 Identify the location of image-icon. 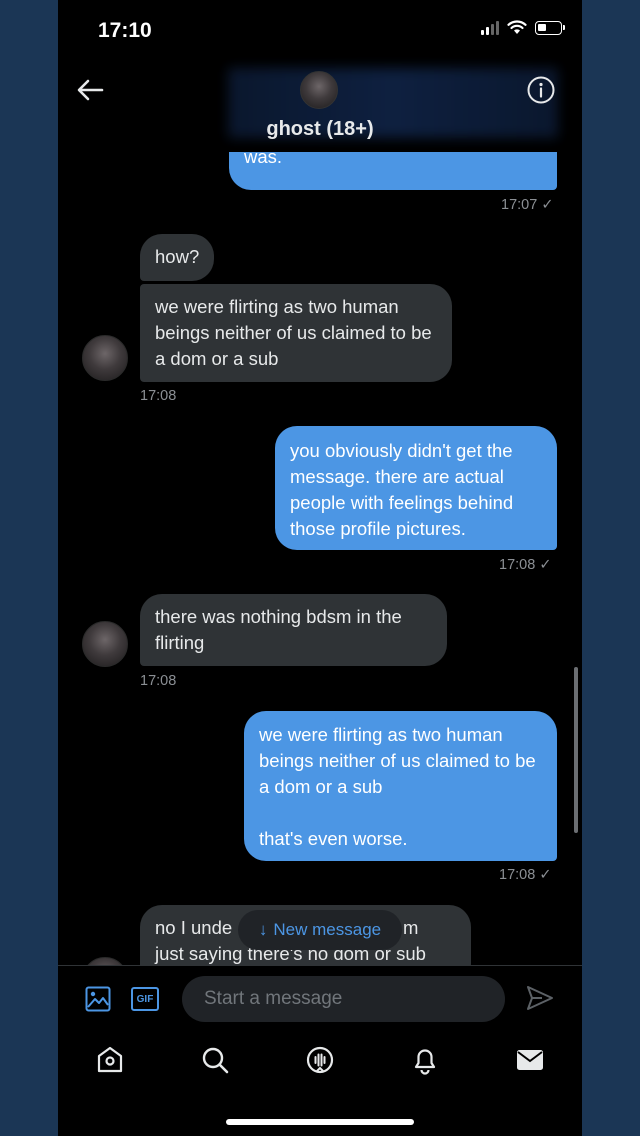
(98, 999).